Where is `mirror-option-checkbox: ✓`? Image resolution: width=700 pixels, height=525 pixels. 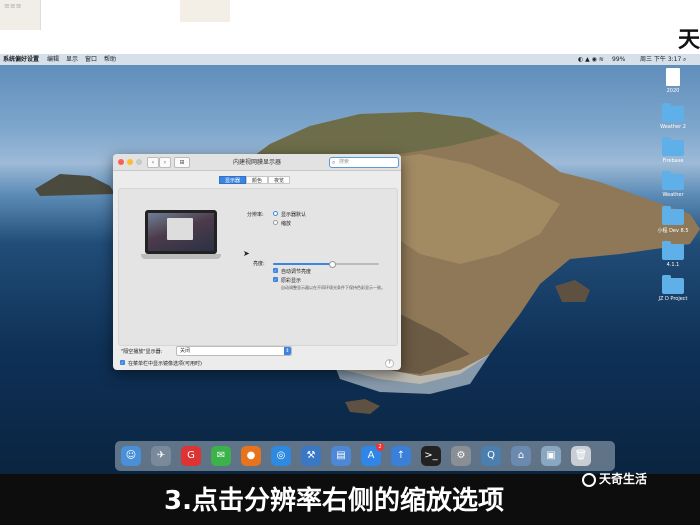
mirror-option-checkbox: ✓ is located at coordinates (122, 362).